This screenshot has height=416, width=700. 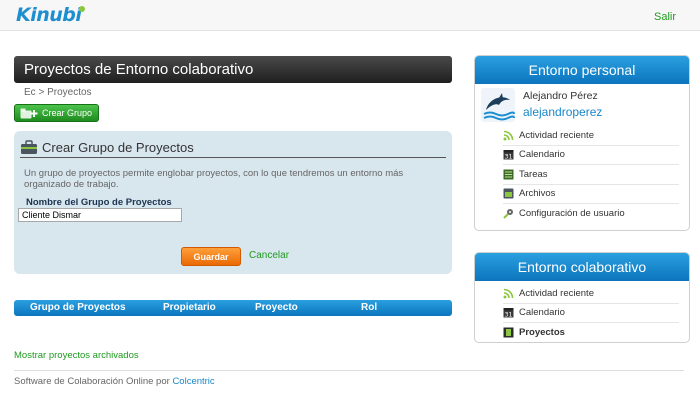 I want to click on personal-item-settings: Configuración de usuario, so click(x=591, y=214).